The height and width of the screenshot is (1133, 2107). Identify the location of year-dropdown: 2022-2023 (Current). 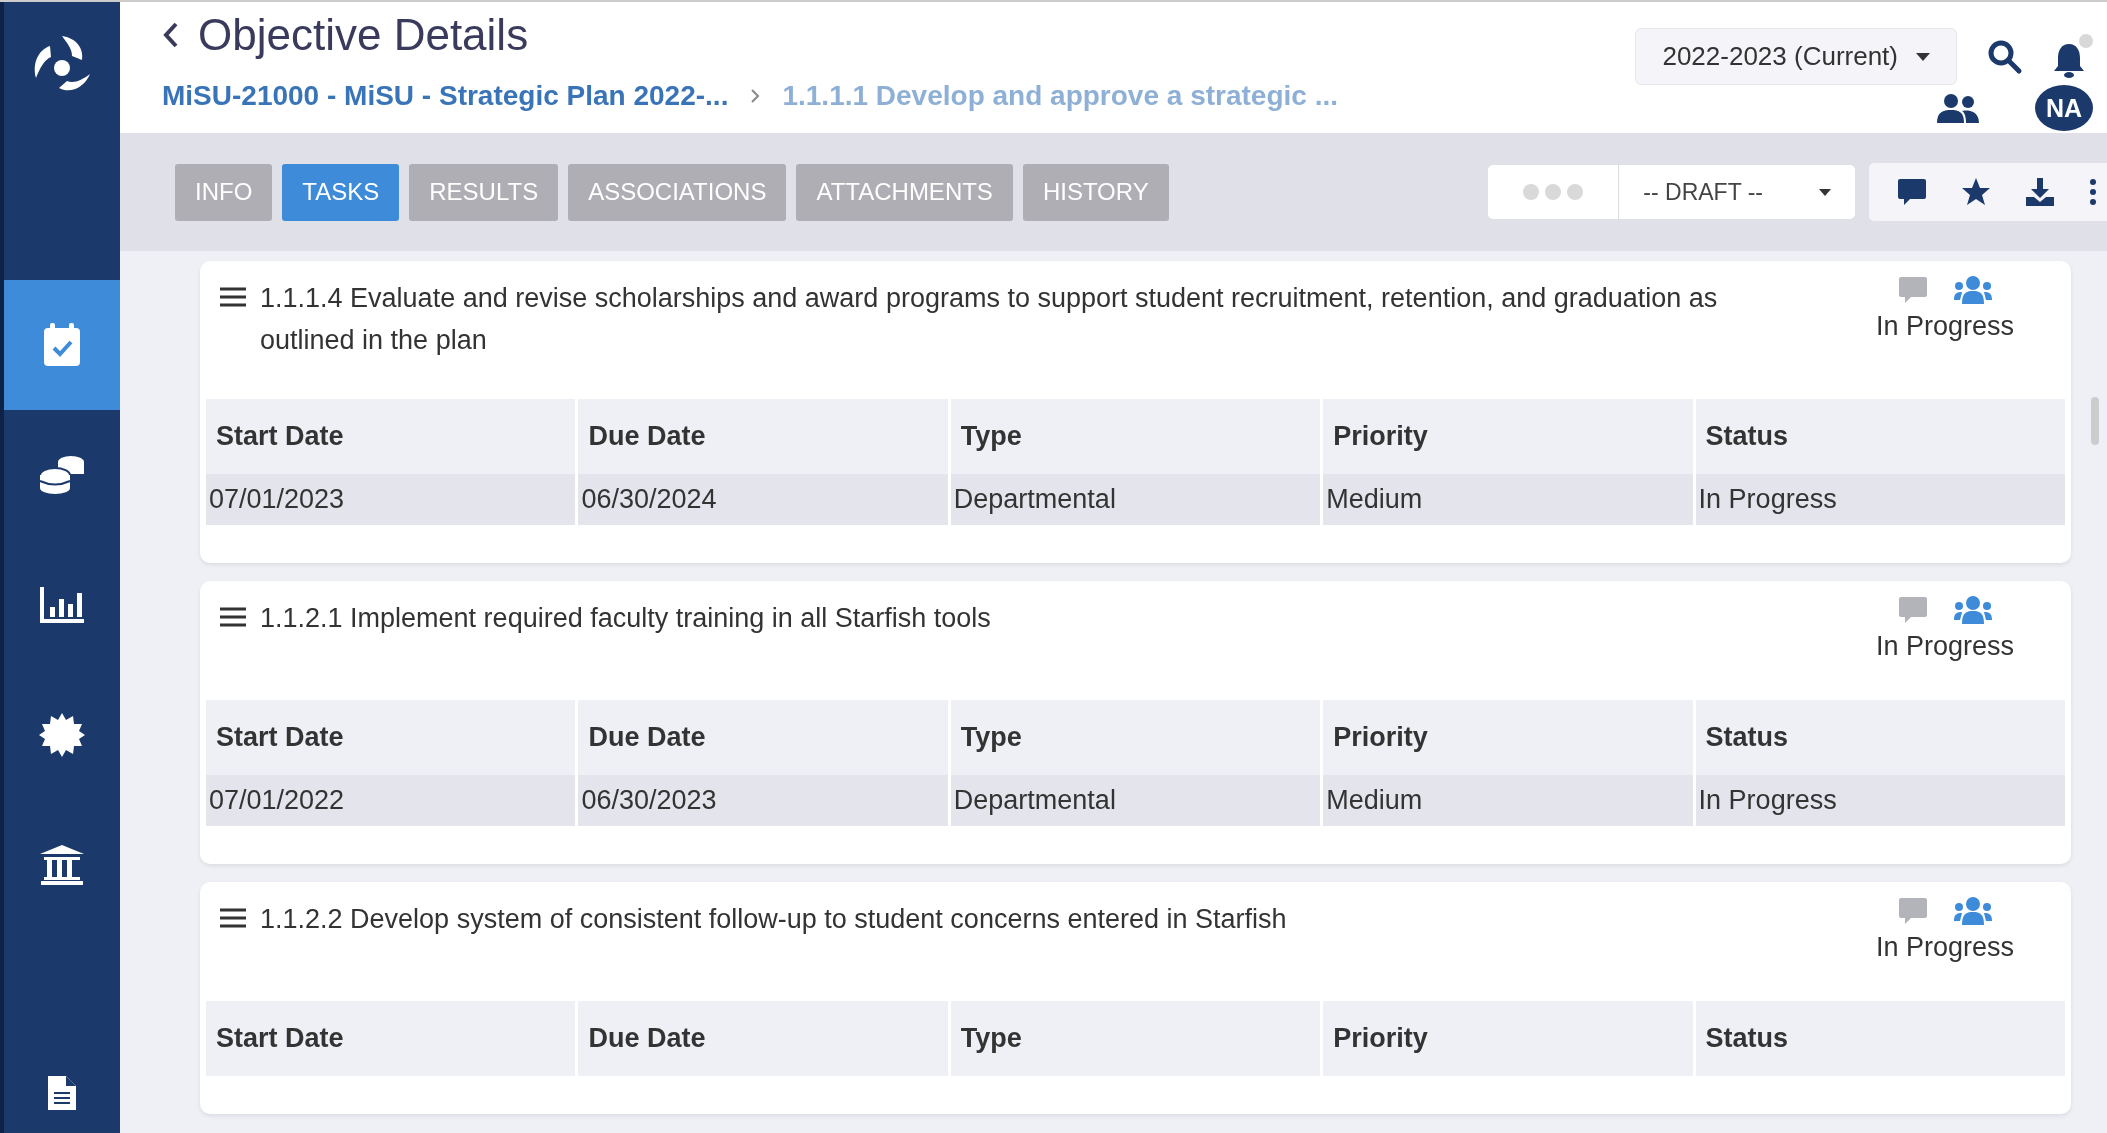
(1796, 56).